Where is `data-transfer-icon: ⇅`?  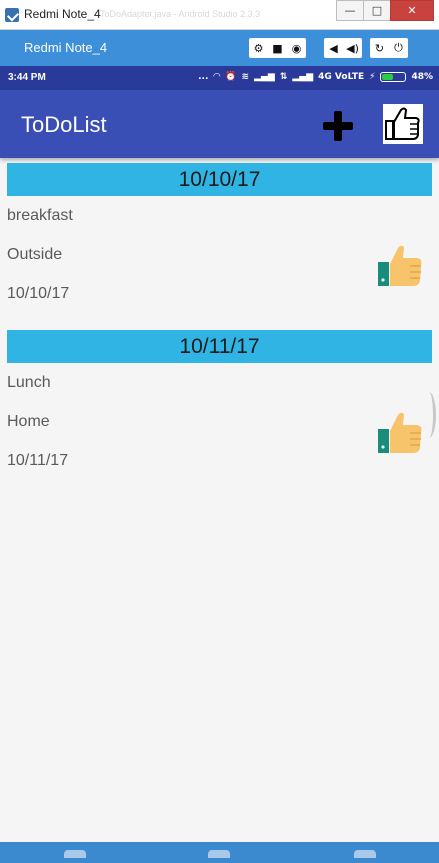 data-transfer-icon: ⇅ is located at coordinates (283, 77).